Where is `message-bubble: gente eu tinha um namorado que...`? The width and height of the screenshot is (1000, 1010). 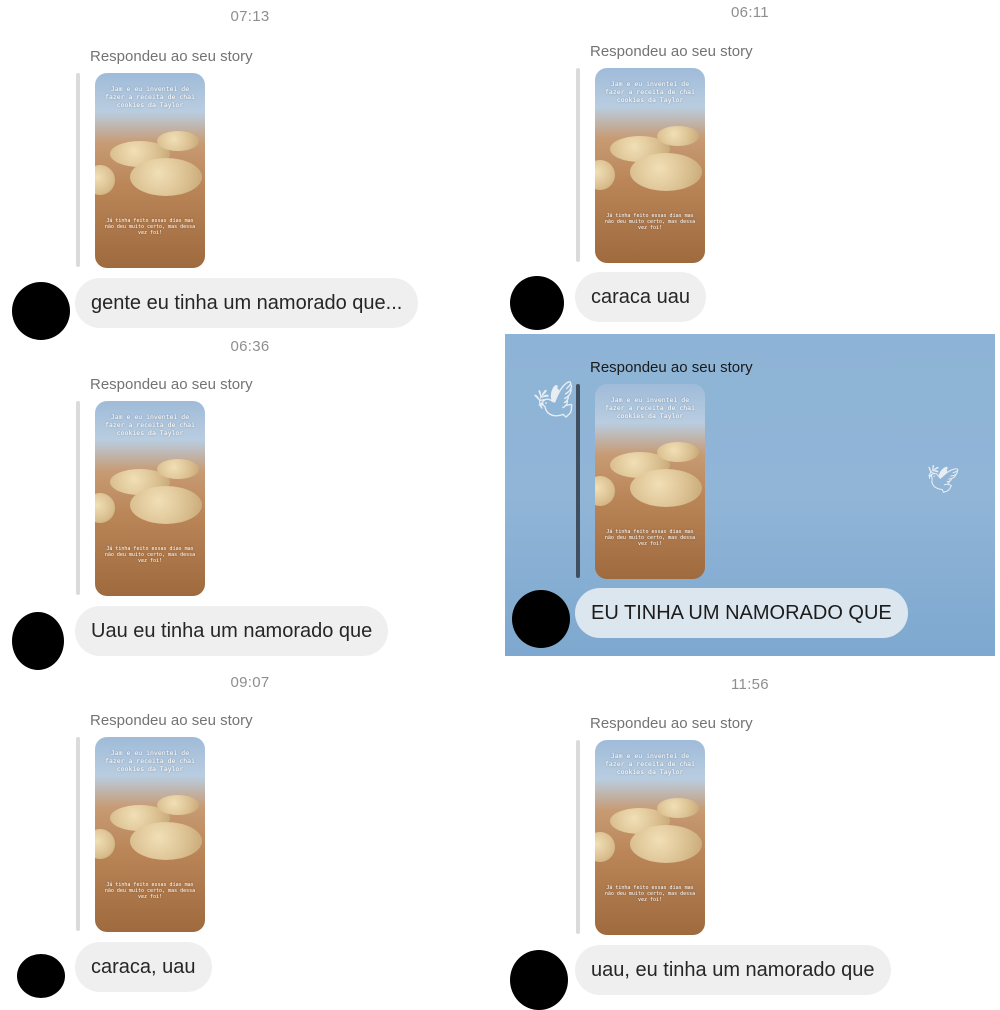
message-bubble: gente eu tinha um namorado que... is located at coordinates (247, 303).